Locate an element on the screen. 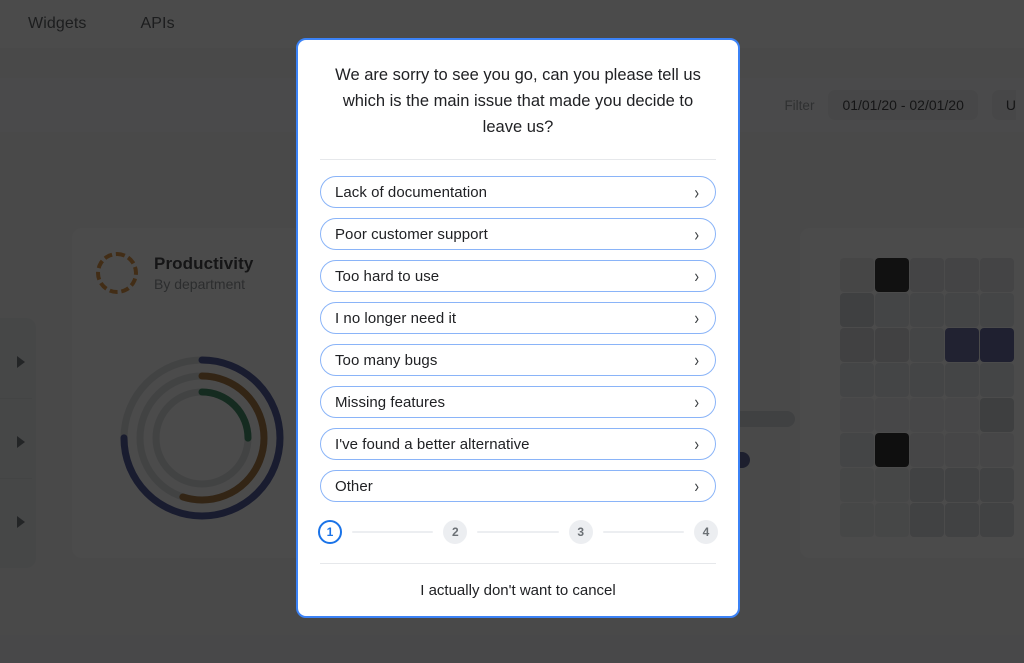 The width and height of the screenshot is (1024, 663). survey-option-label: Other is located at coordinates (354, 486).